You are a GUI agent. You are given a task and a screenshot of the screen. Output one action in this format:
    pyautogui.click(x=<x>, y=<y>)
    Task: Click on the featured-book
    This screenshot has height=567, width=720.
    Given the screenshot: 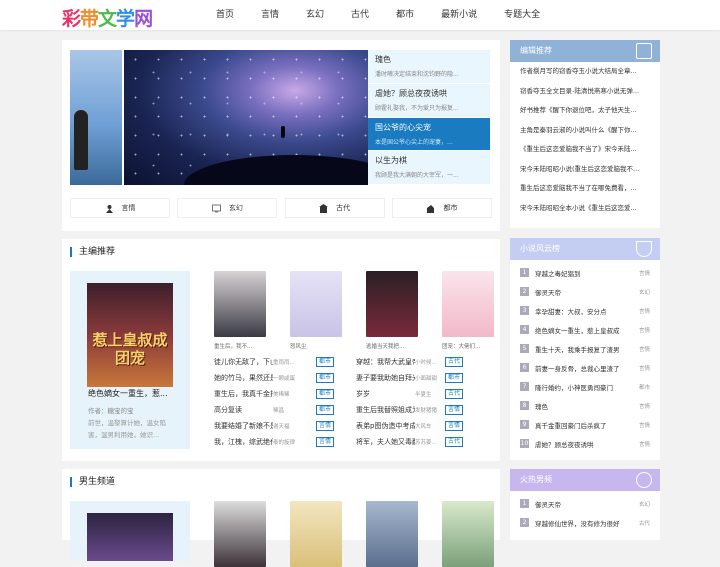 What is the action you would take?
    pyautogui.click(x=130, y=531)
    